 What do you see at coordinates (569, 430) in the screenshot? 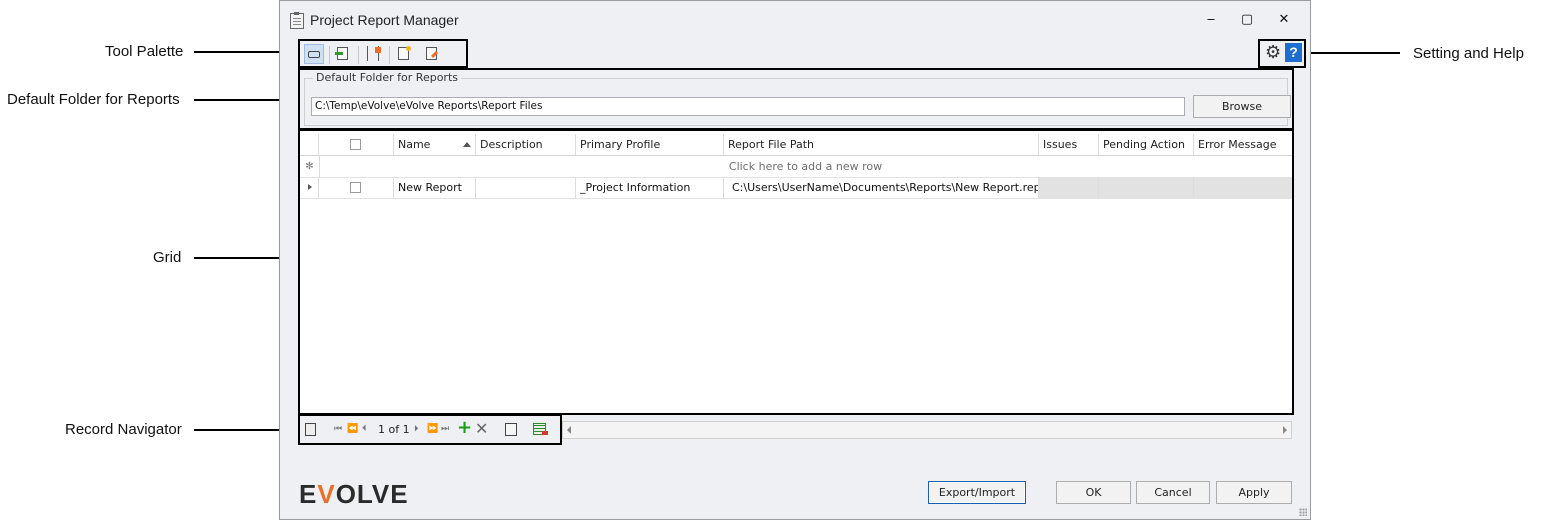
I see `scroll-left-icon` at bounding box center [569, 430].